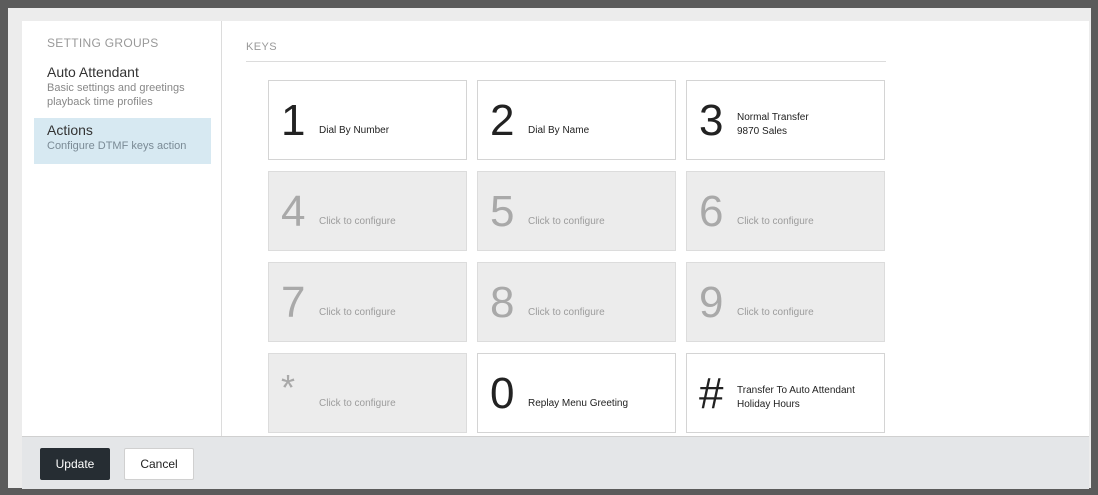 The image size is (1098, 495). What do you see at coordinates (576, 393) in the screenshot?
I see `key-0-tile: 0 Replay Menu Greeting` at bounding box center [576, 393].